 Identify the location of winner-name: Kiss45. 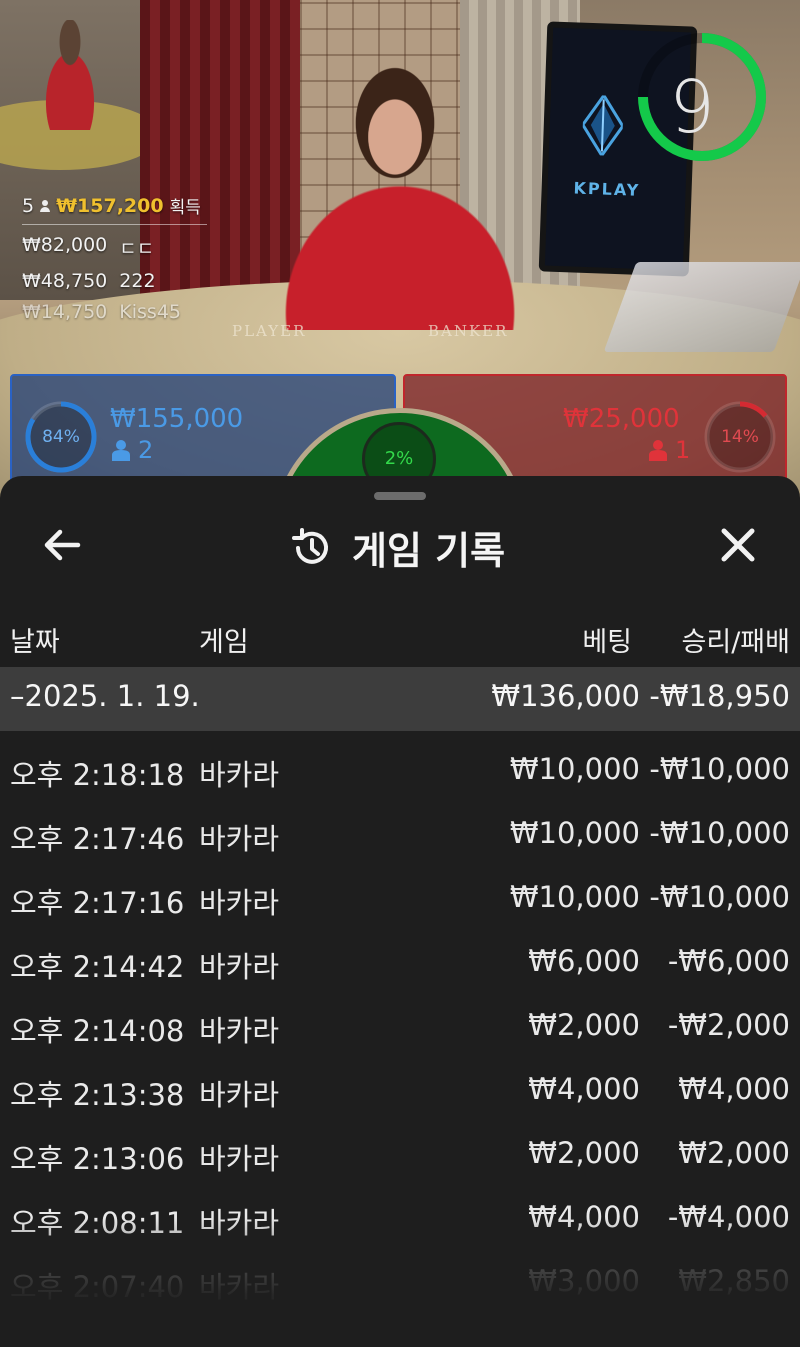
(150, 312).